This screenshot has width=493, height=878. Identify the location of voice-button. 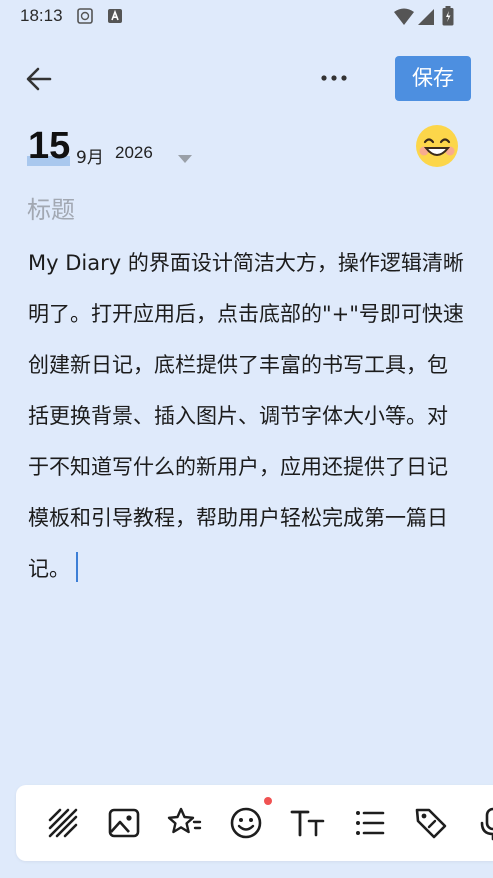
(484, 823).